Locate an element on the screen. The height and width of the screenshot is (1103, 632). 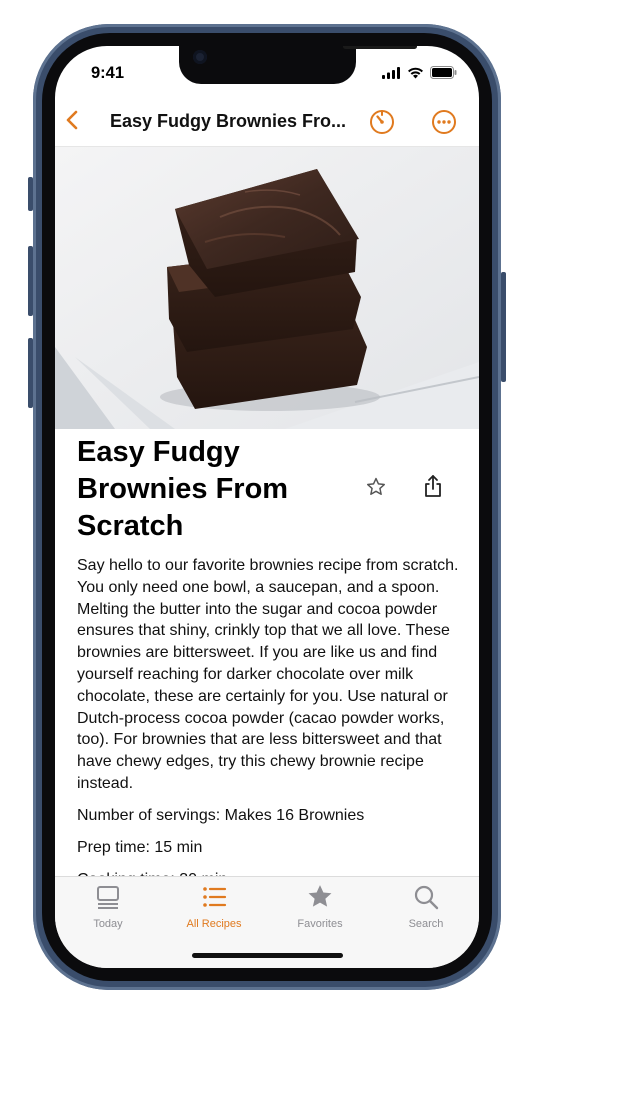
back-button is located at coordinates (73, 122).